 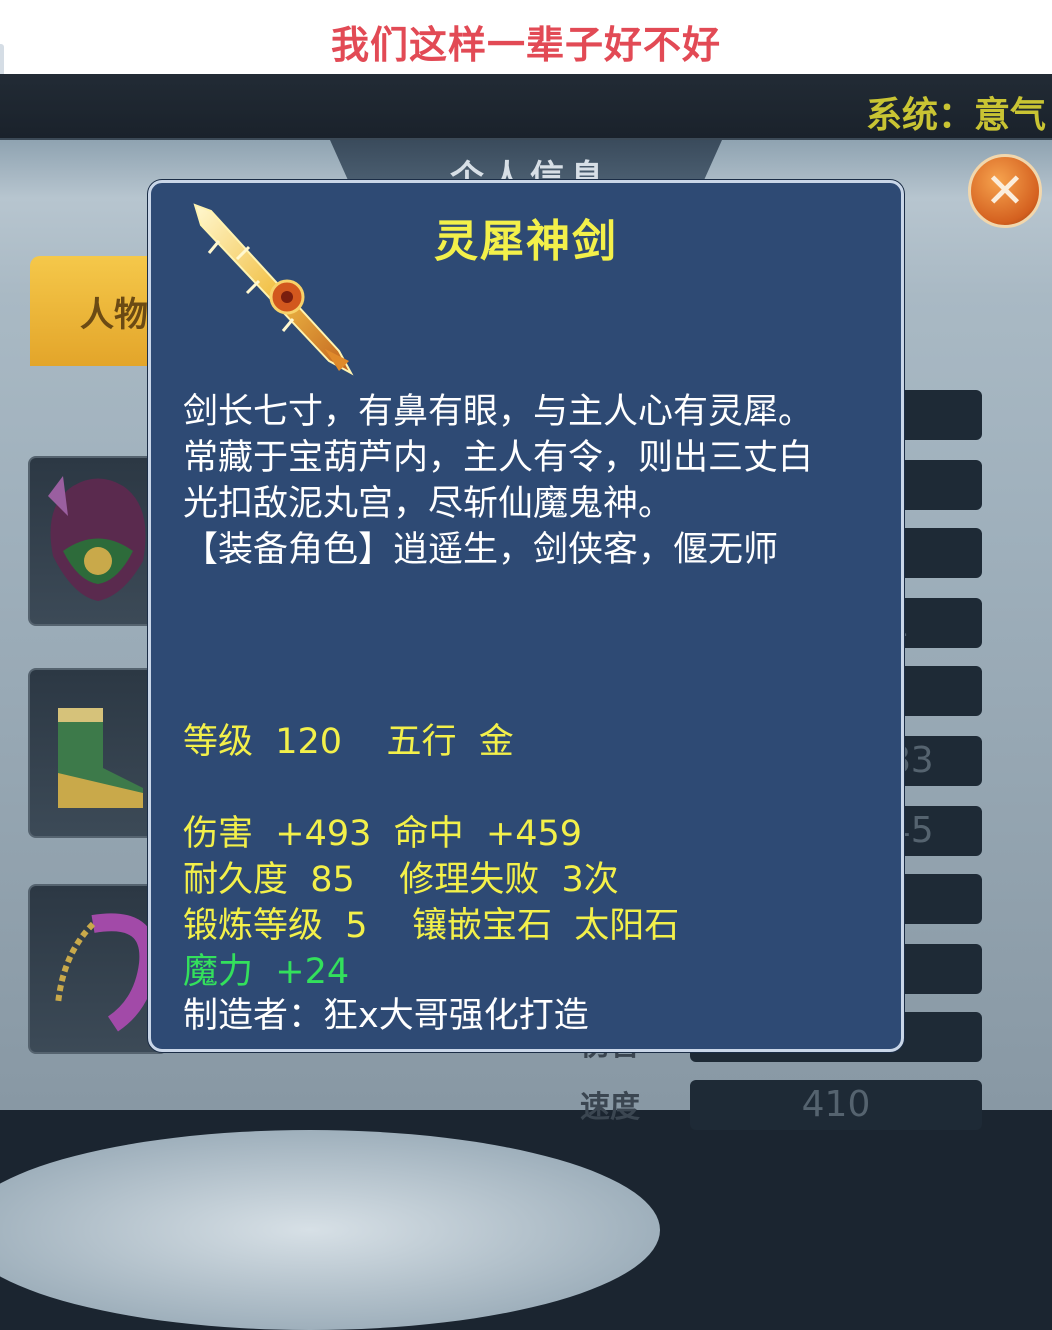 I want to click on helmet-icon, so click(x=97, y=538).